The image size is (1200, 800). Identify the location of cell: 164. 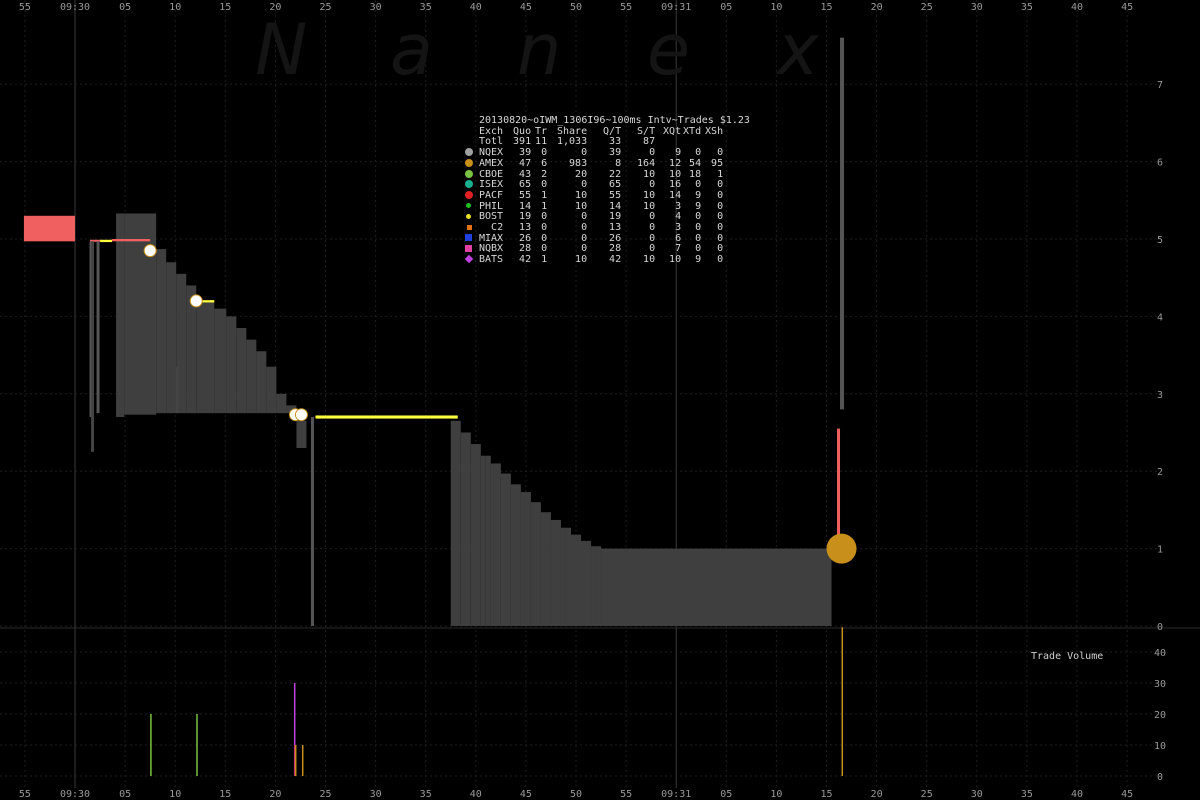
(646, 163).